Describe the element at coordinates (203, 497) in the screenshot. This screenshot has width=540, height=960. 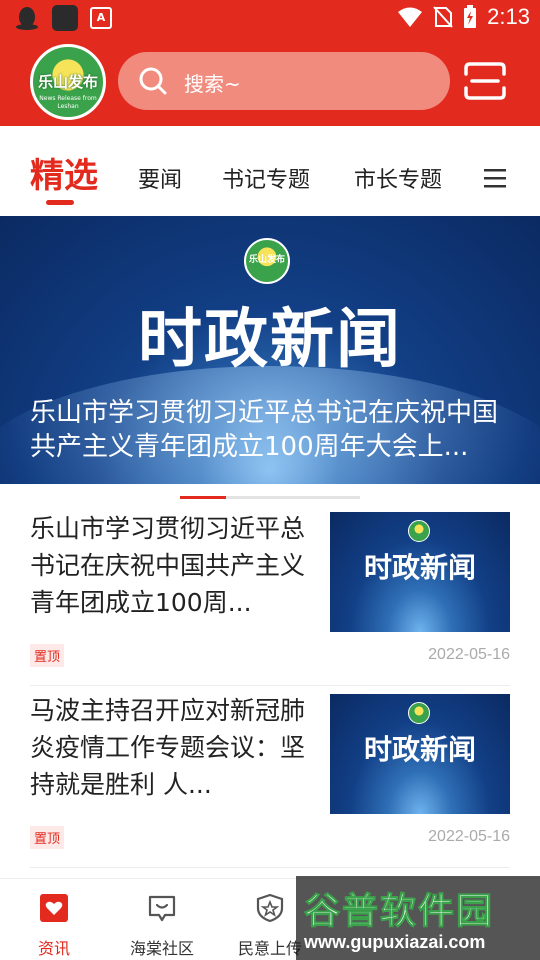
I see `carousel-active-indicator` at that location.